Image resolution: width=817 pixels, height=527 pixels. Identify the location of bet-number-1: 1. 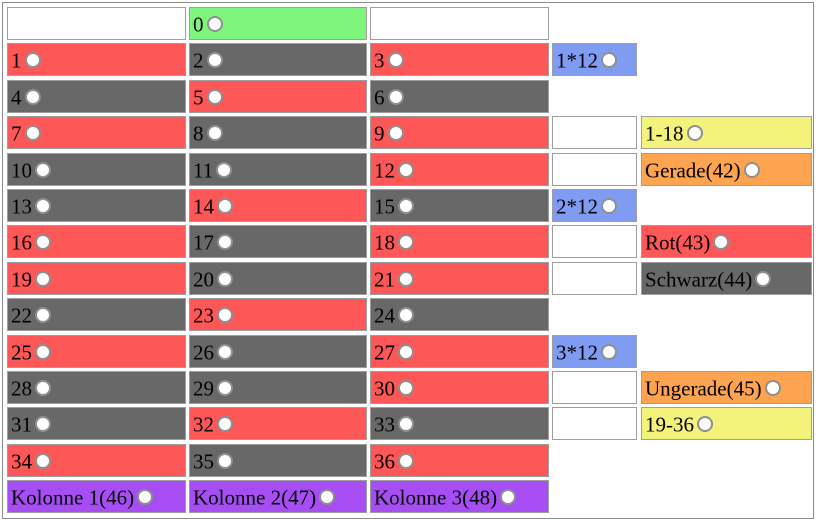
(96, 59).